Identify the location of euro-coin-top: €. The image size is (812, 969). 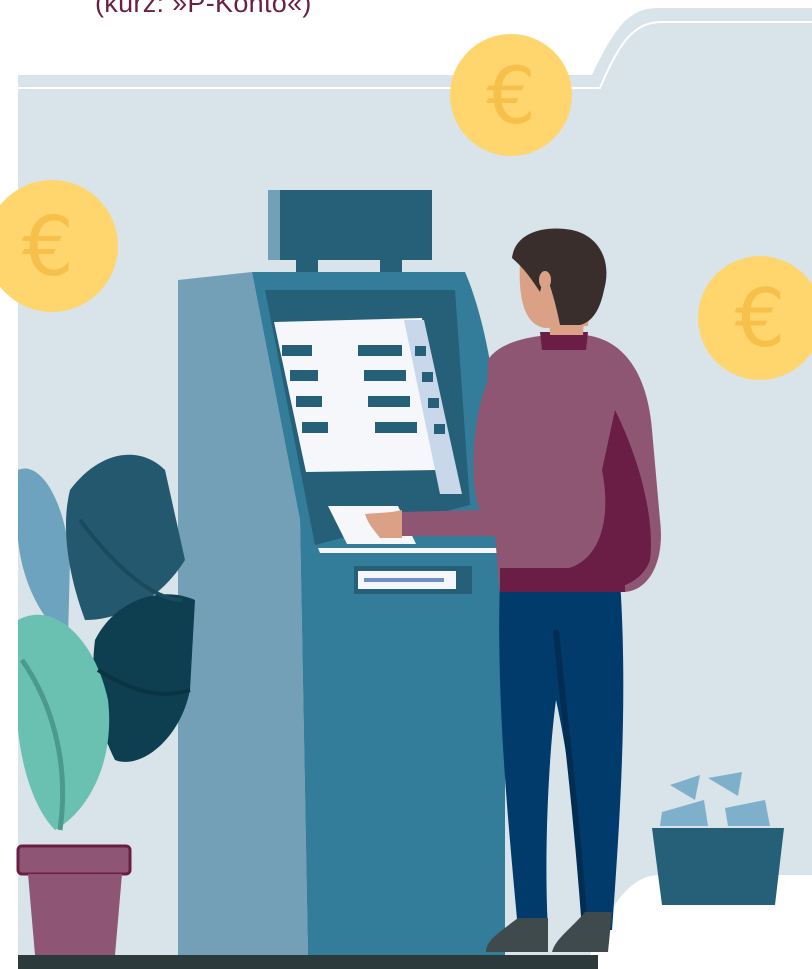
(511, 95).